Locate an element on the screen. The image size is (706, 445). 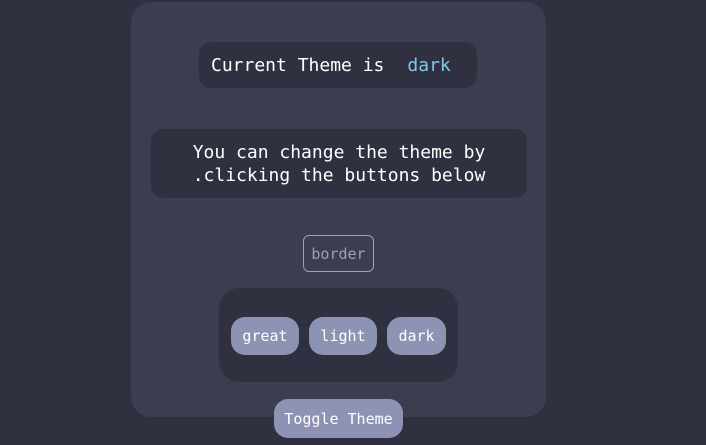
toggle-theme-button: Toggle Theme is located at coordinates (338, 418).